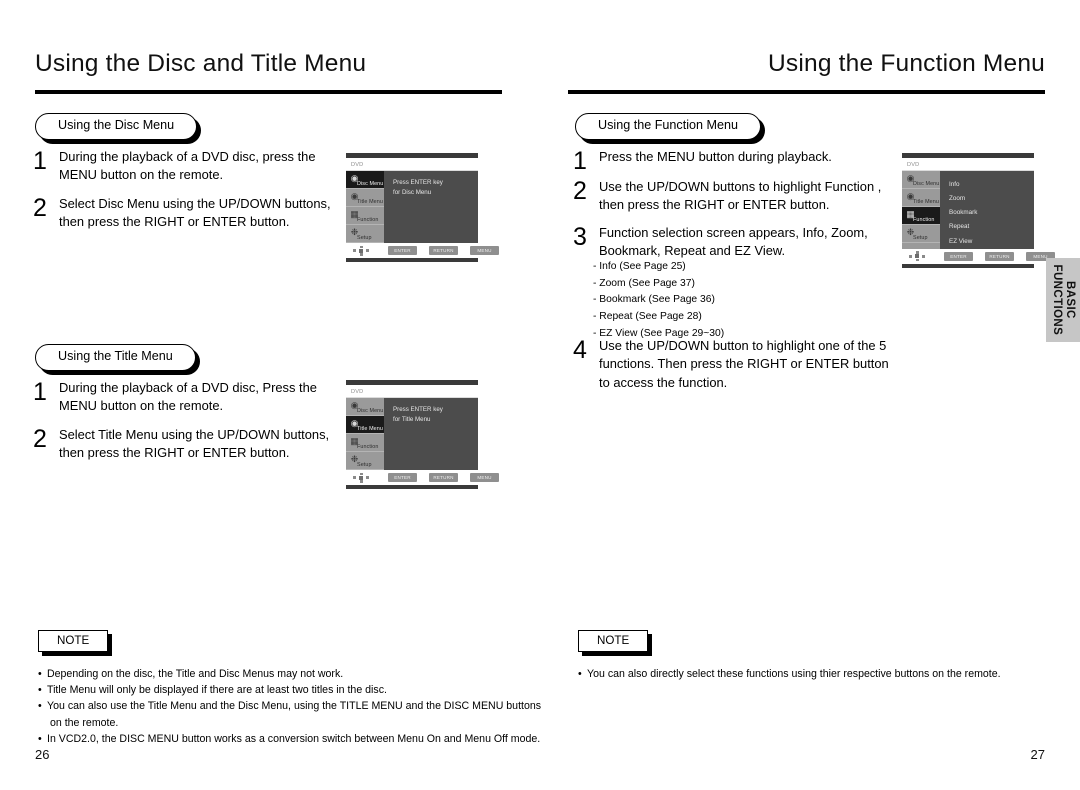 The height and width of the screenshot is (790, 1080). What do you see at coordinates (42, 754) in the screenshot?
I see `page-number-left: 26` at bounding box center [42, 754].